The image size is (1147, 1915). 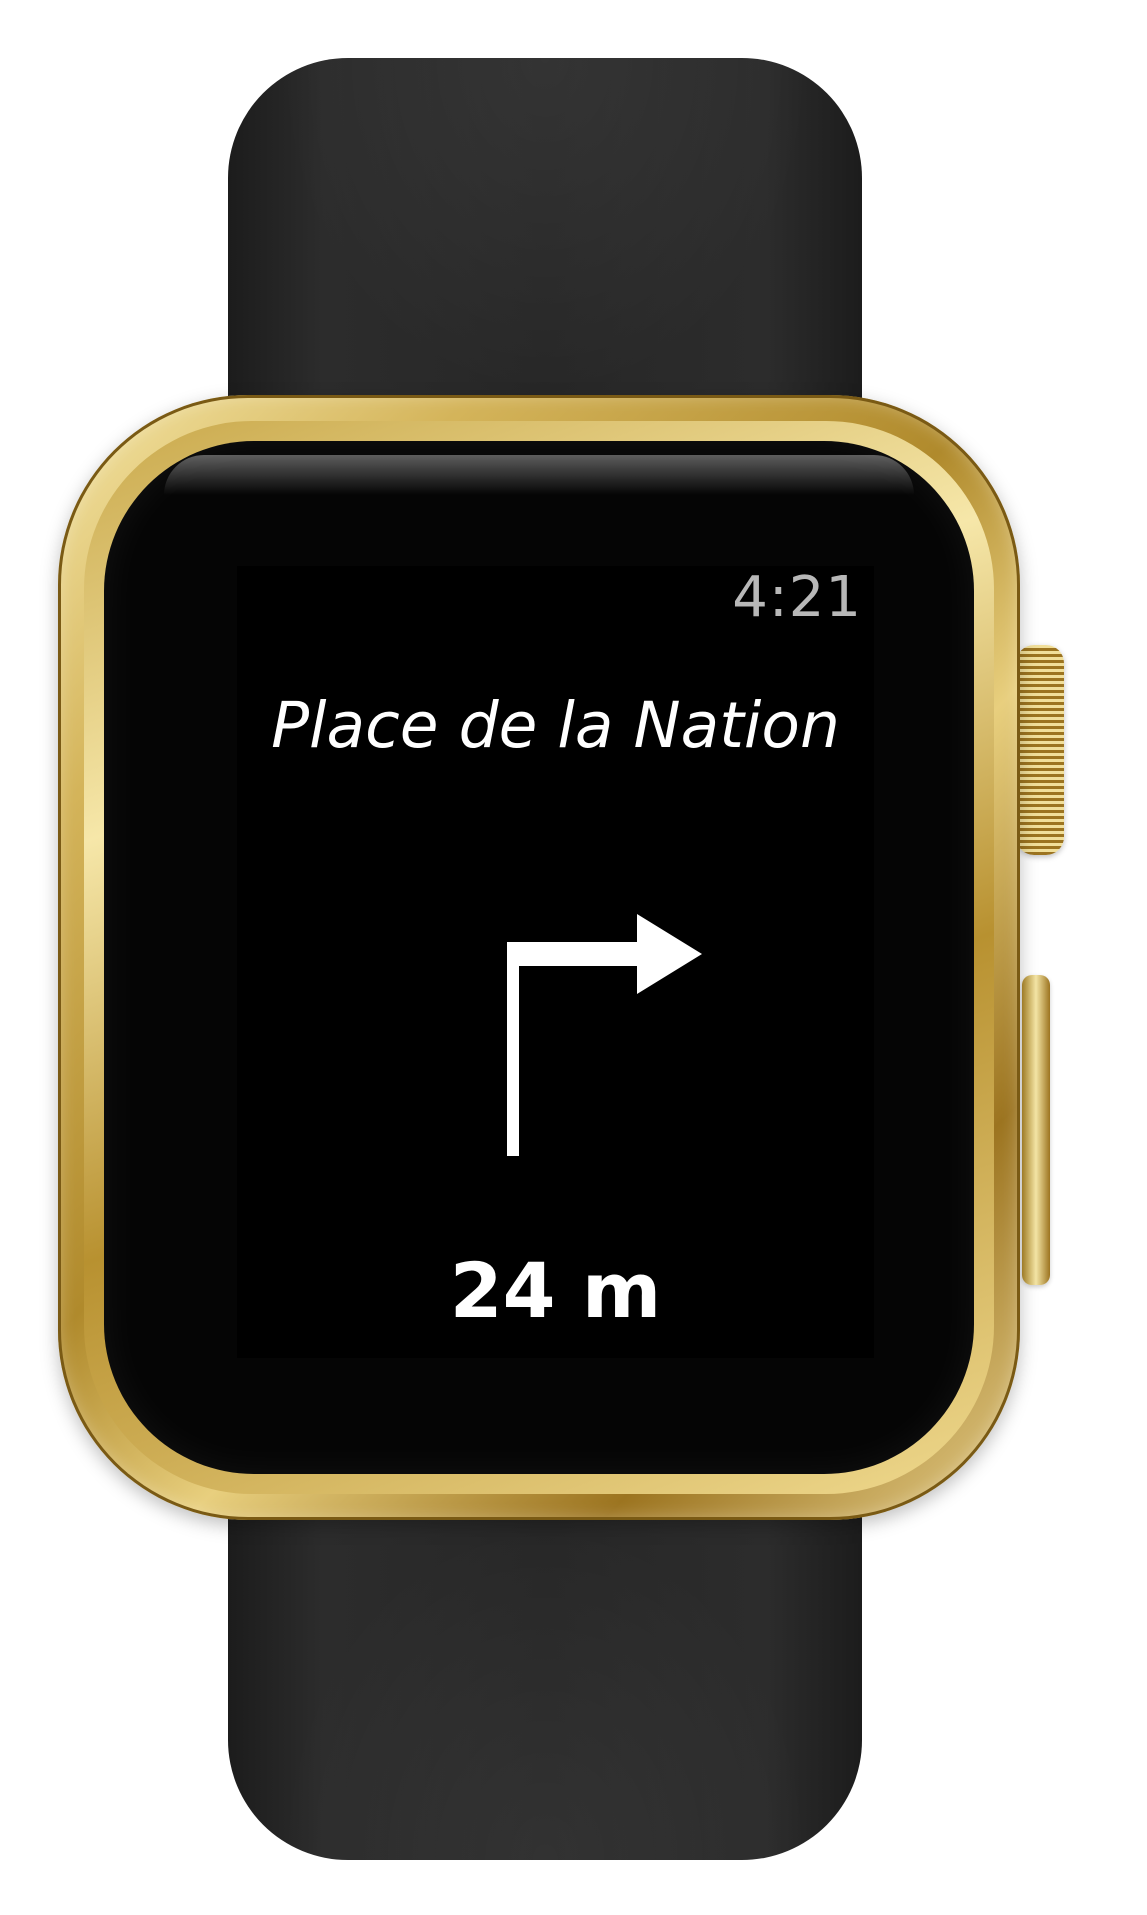 I want to click on digital-crown, so click(x=1040, y=750).